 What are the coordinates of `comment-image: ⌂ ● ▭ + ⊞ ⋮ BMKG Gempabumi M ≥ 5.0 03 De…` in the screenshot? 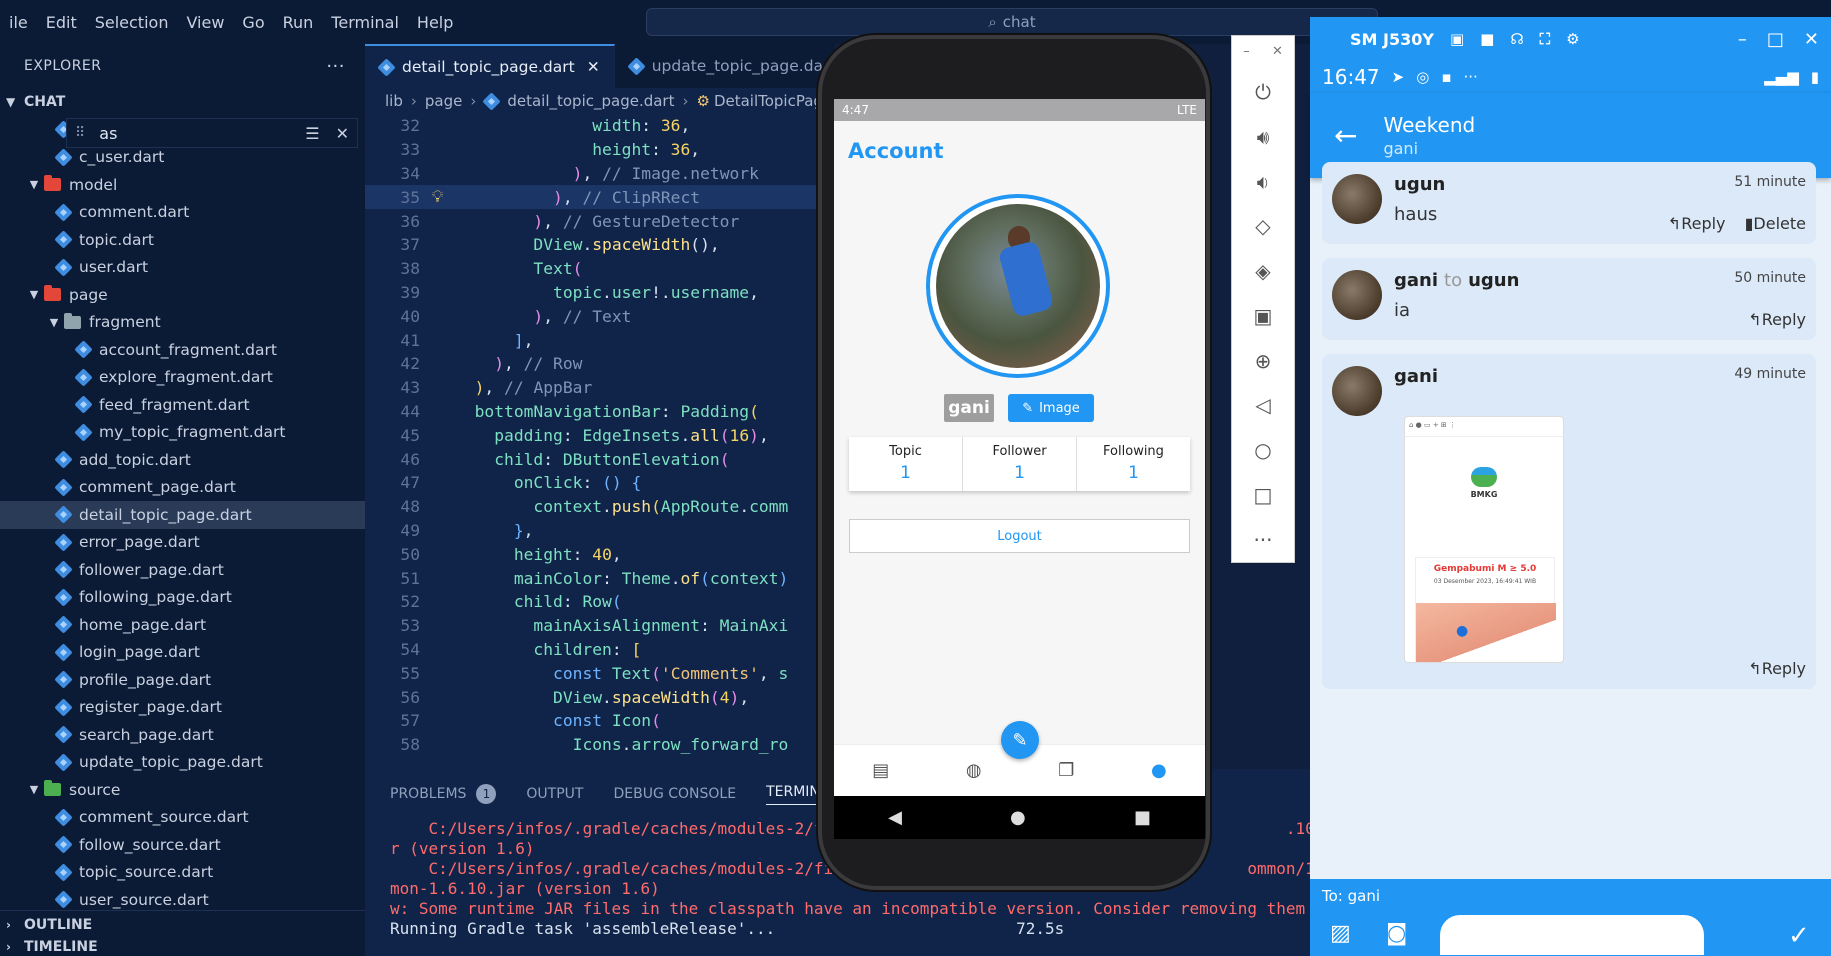 It's located at (1484, 539).